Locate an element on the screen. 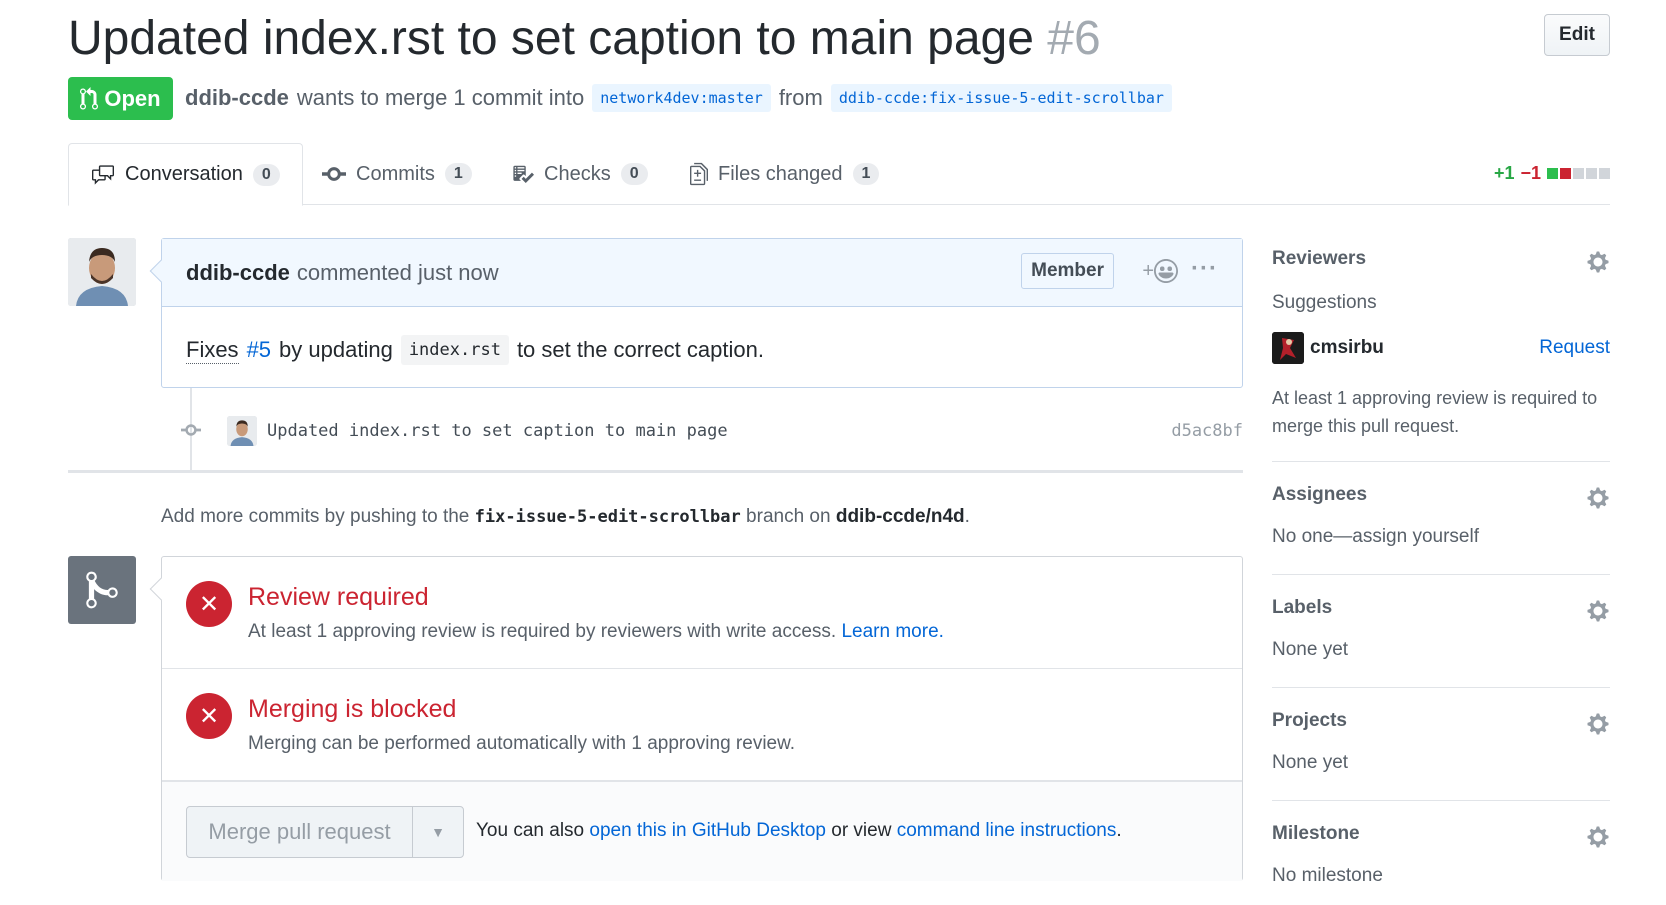 The image size is (1666, 905). edit-title-button: Edit is located at coordinates (1577, 35).